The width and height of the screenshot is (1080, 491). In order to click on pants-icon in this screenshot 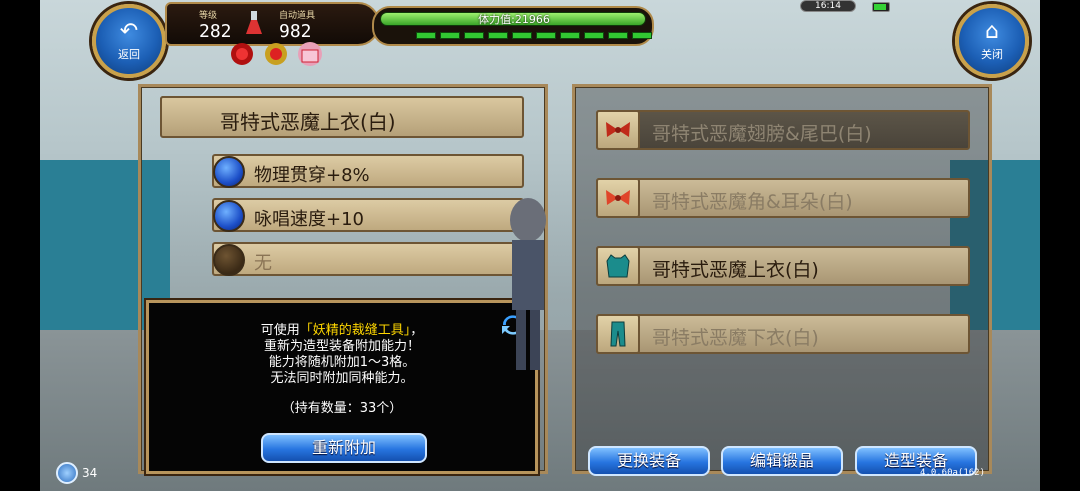, I will do `click(618, 334)`.